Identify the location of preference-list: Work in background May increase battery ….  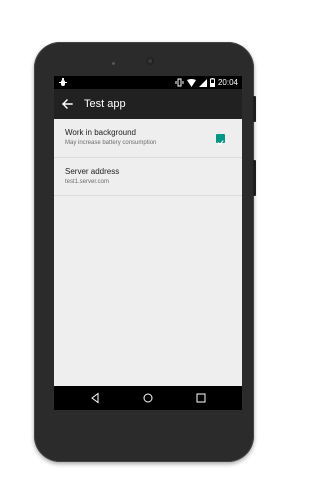
(148, 157).